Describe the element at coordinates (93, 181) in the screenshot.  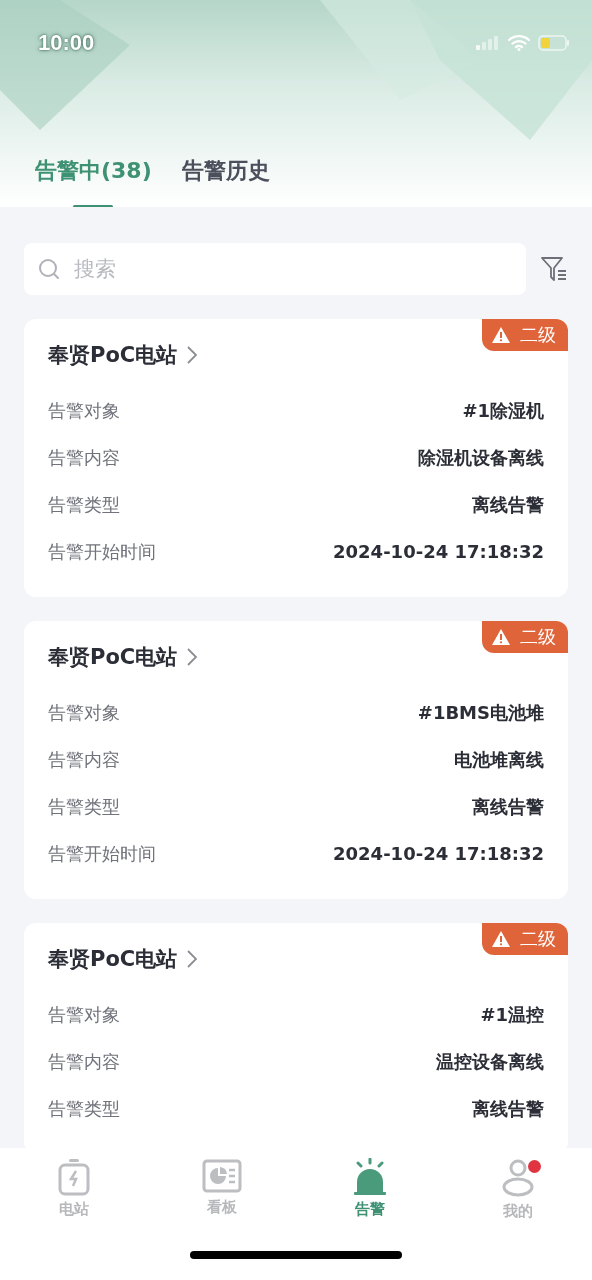
I see `tab: 告警中(38)` at that location.